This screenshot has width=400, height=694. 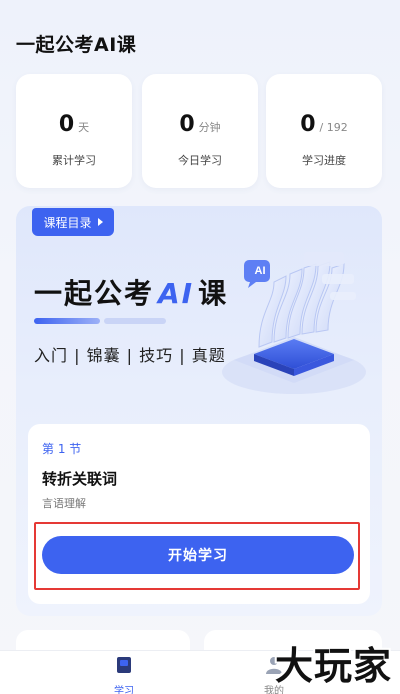 I want to click on stat-card-today-minutes: 0 分钟 今日学习, so click(x=200, y=131).